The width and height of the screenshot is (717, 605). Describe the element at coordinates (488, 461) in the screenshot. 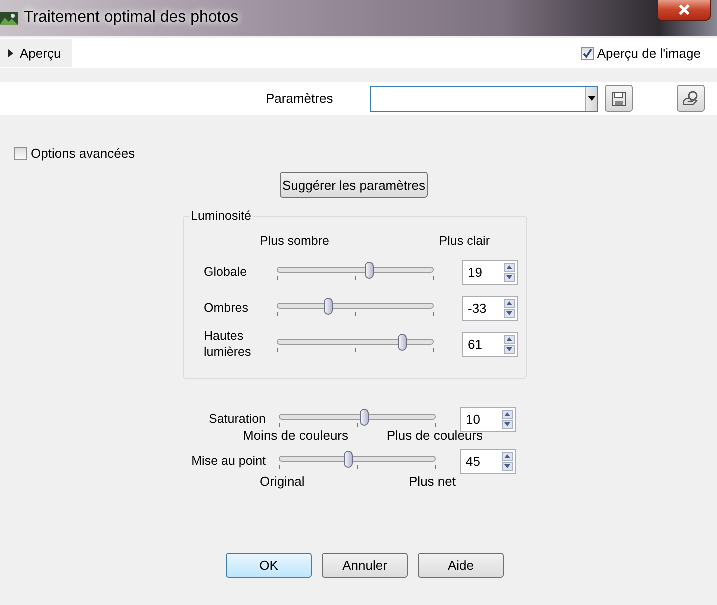

I see `spin-box: 45` at that location.